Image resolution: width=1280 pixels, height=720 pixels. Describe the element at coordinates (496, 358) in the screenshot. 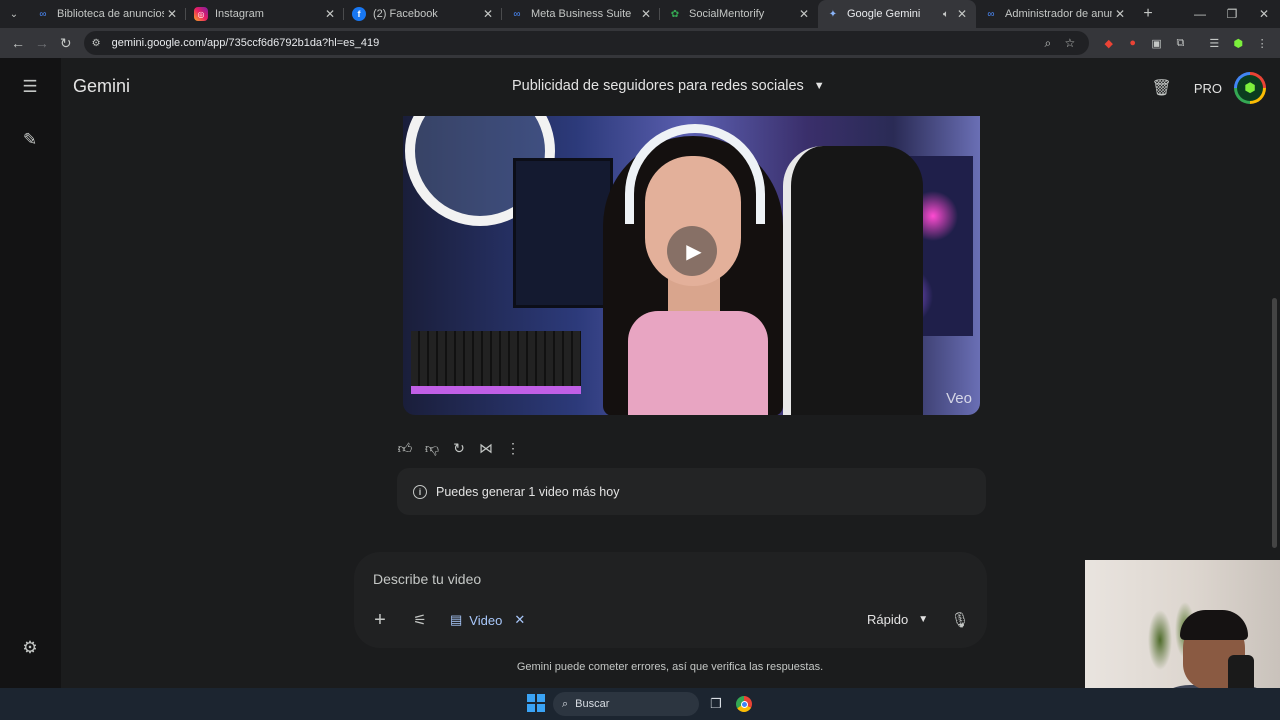

I see `video-keyboard` at that location.